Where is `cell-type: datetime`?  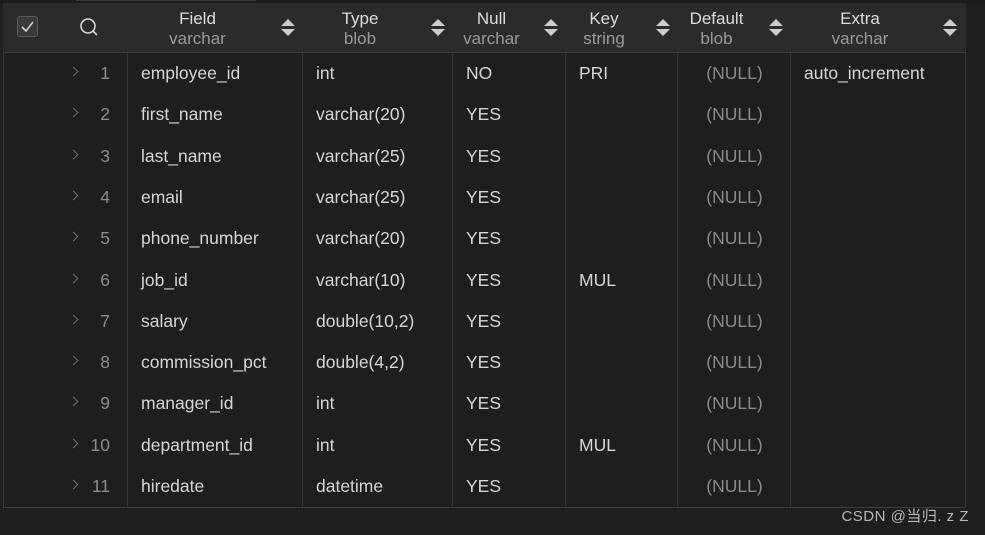 cell-type: datetime is located at coordinates (349, 486).